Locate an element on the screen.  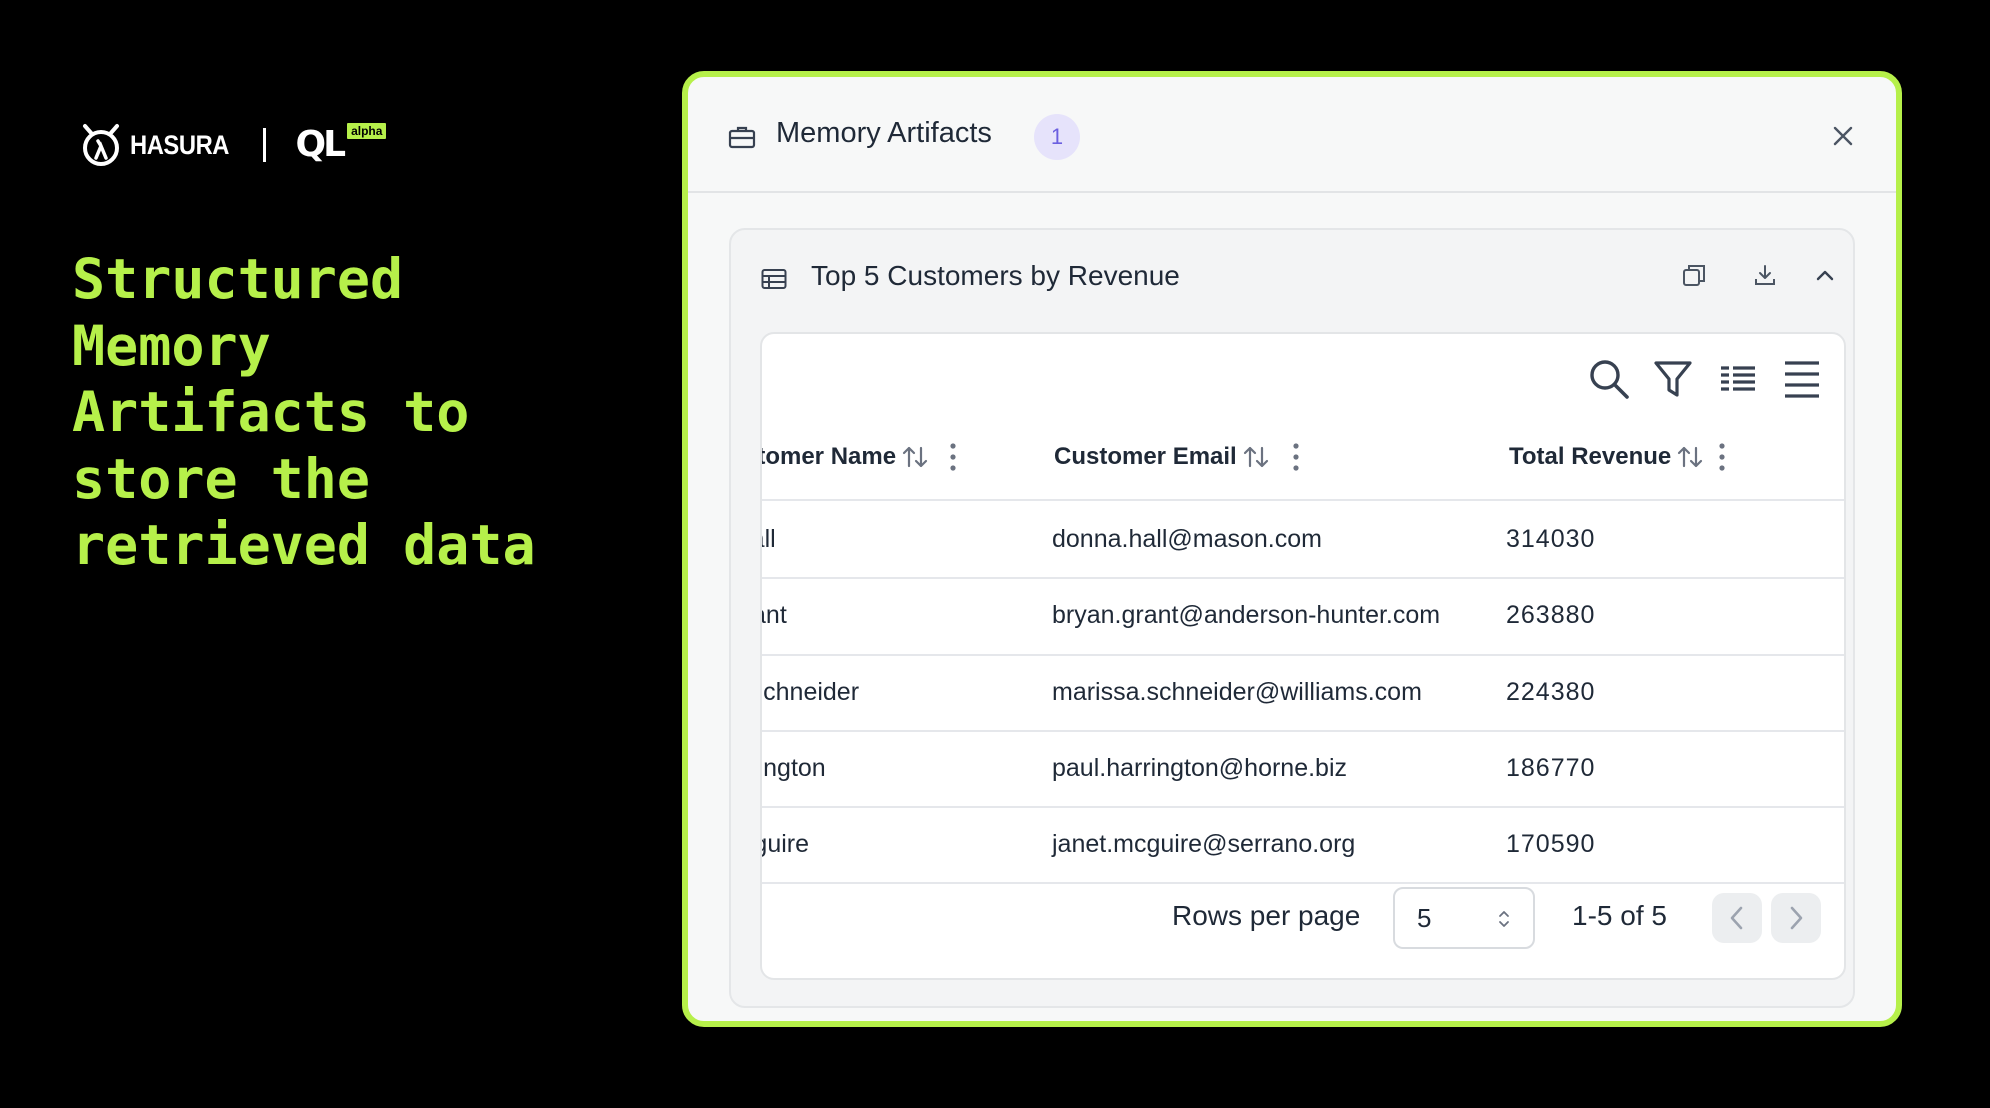
cell-customer-email: paul.harrington@horne.biz is located at coordinates (1200, 768).